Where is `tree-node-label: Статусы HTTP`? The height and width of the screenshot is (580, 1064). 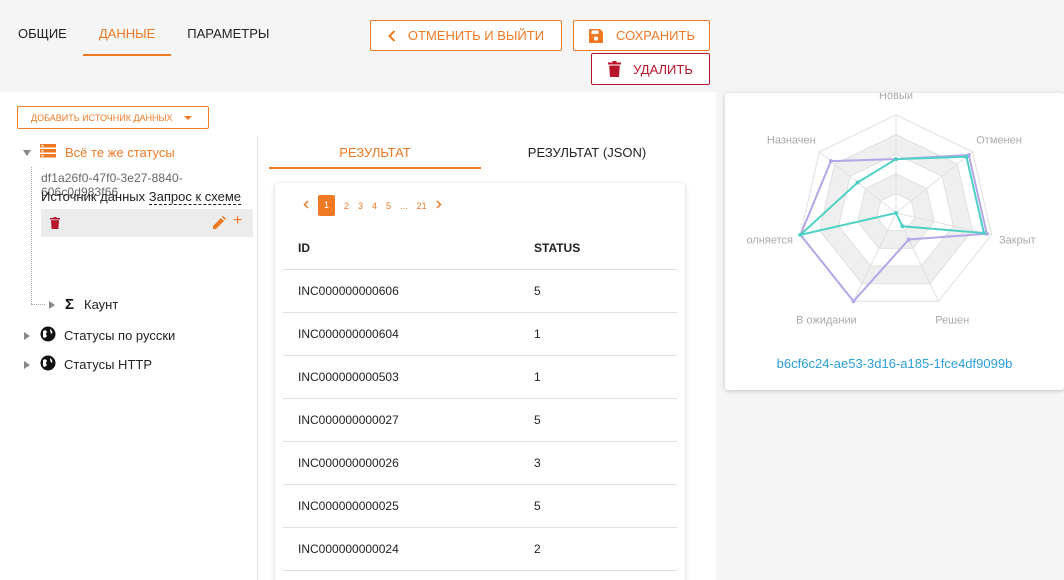
tree-node-label: Статусы HTTP is located at coordinates (108, 364).